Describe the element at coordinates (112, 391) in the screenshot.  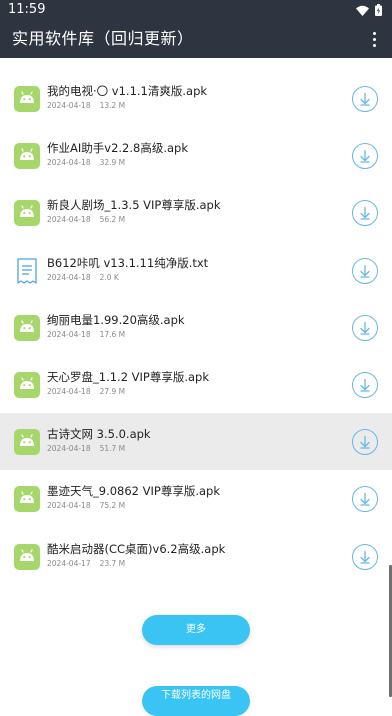
I see `file-size: 27.9 M` at that location.